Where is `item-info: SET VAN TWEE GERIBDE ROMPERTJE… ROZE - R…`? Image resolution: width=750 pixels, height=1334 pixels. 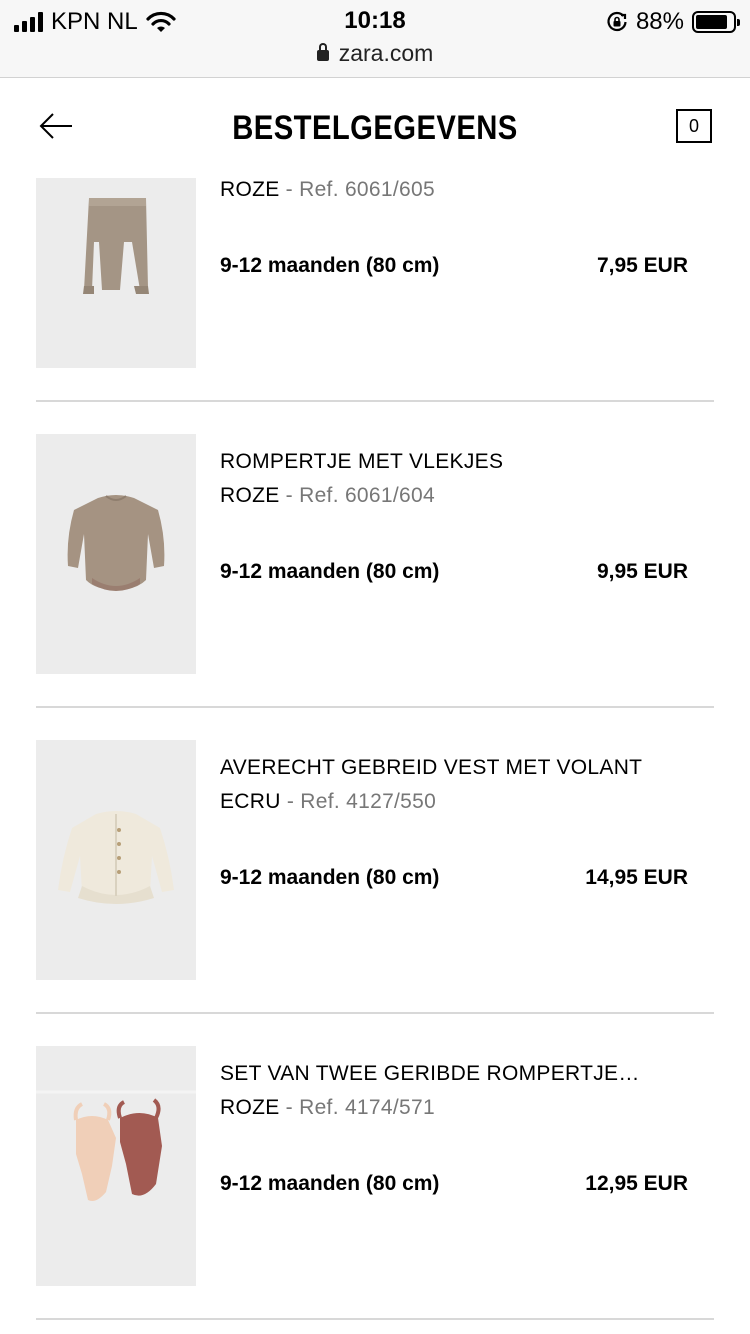
item-info: SET VAN TWEE GERIBDE ROMPERTJE… ROZE - R… is located at coordinates (467, 1091).